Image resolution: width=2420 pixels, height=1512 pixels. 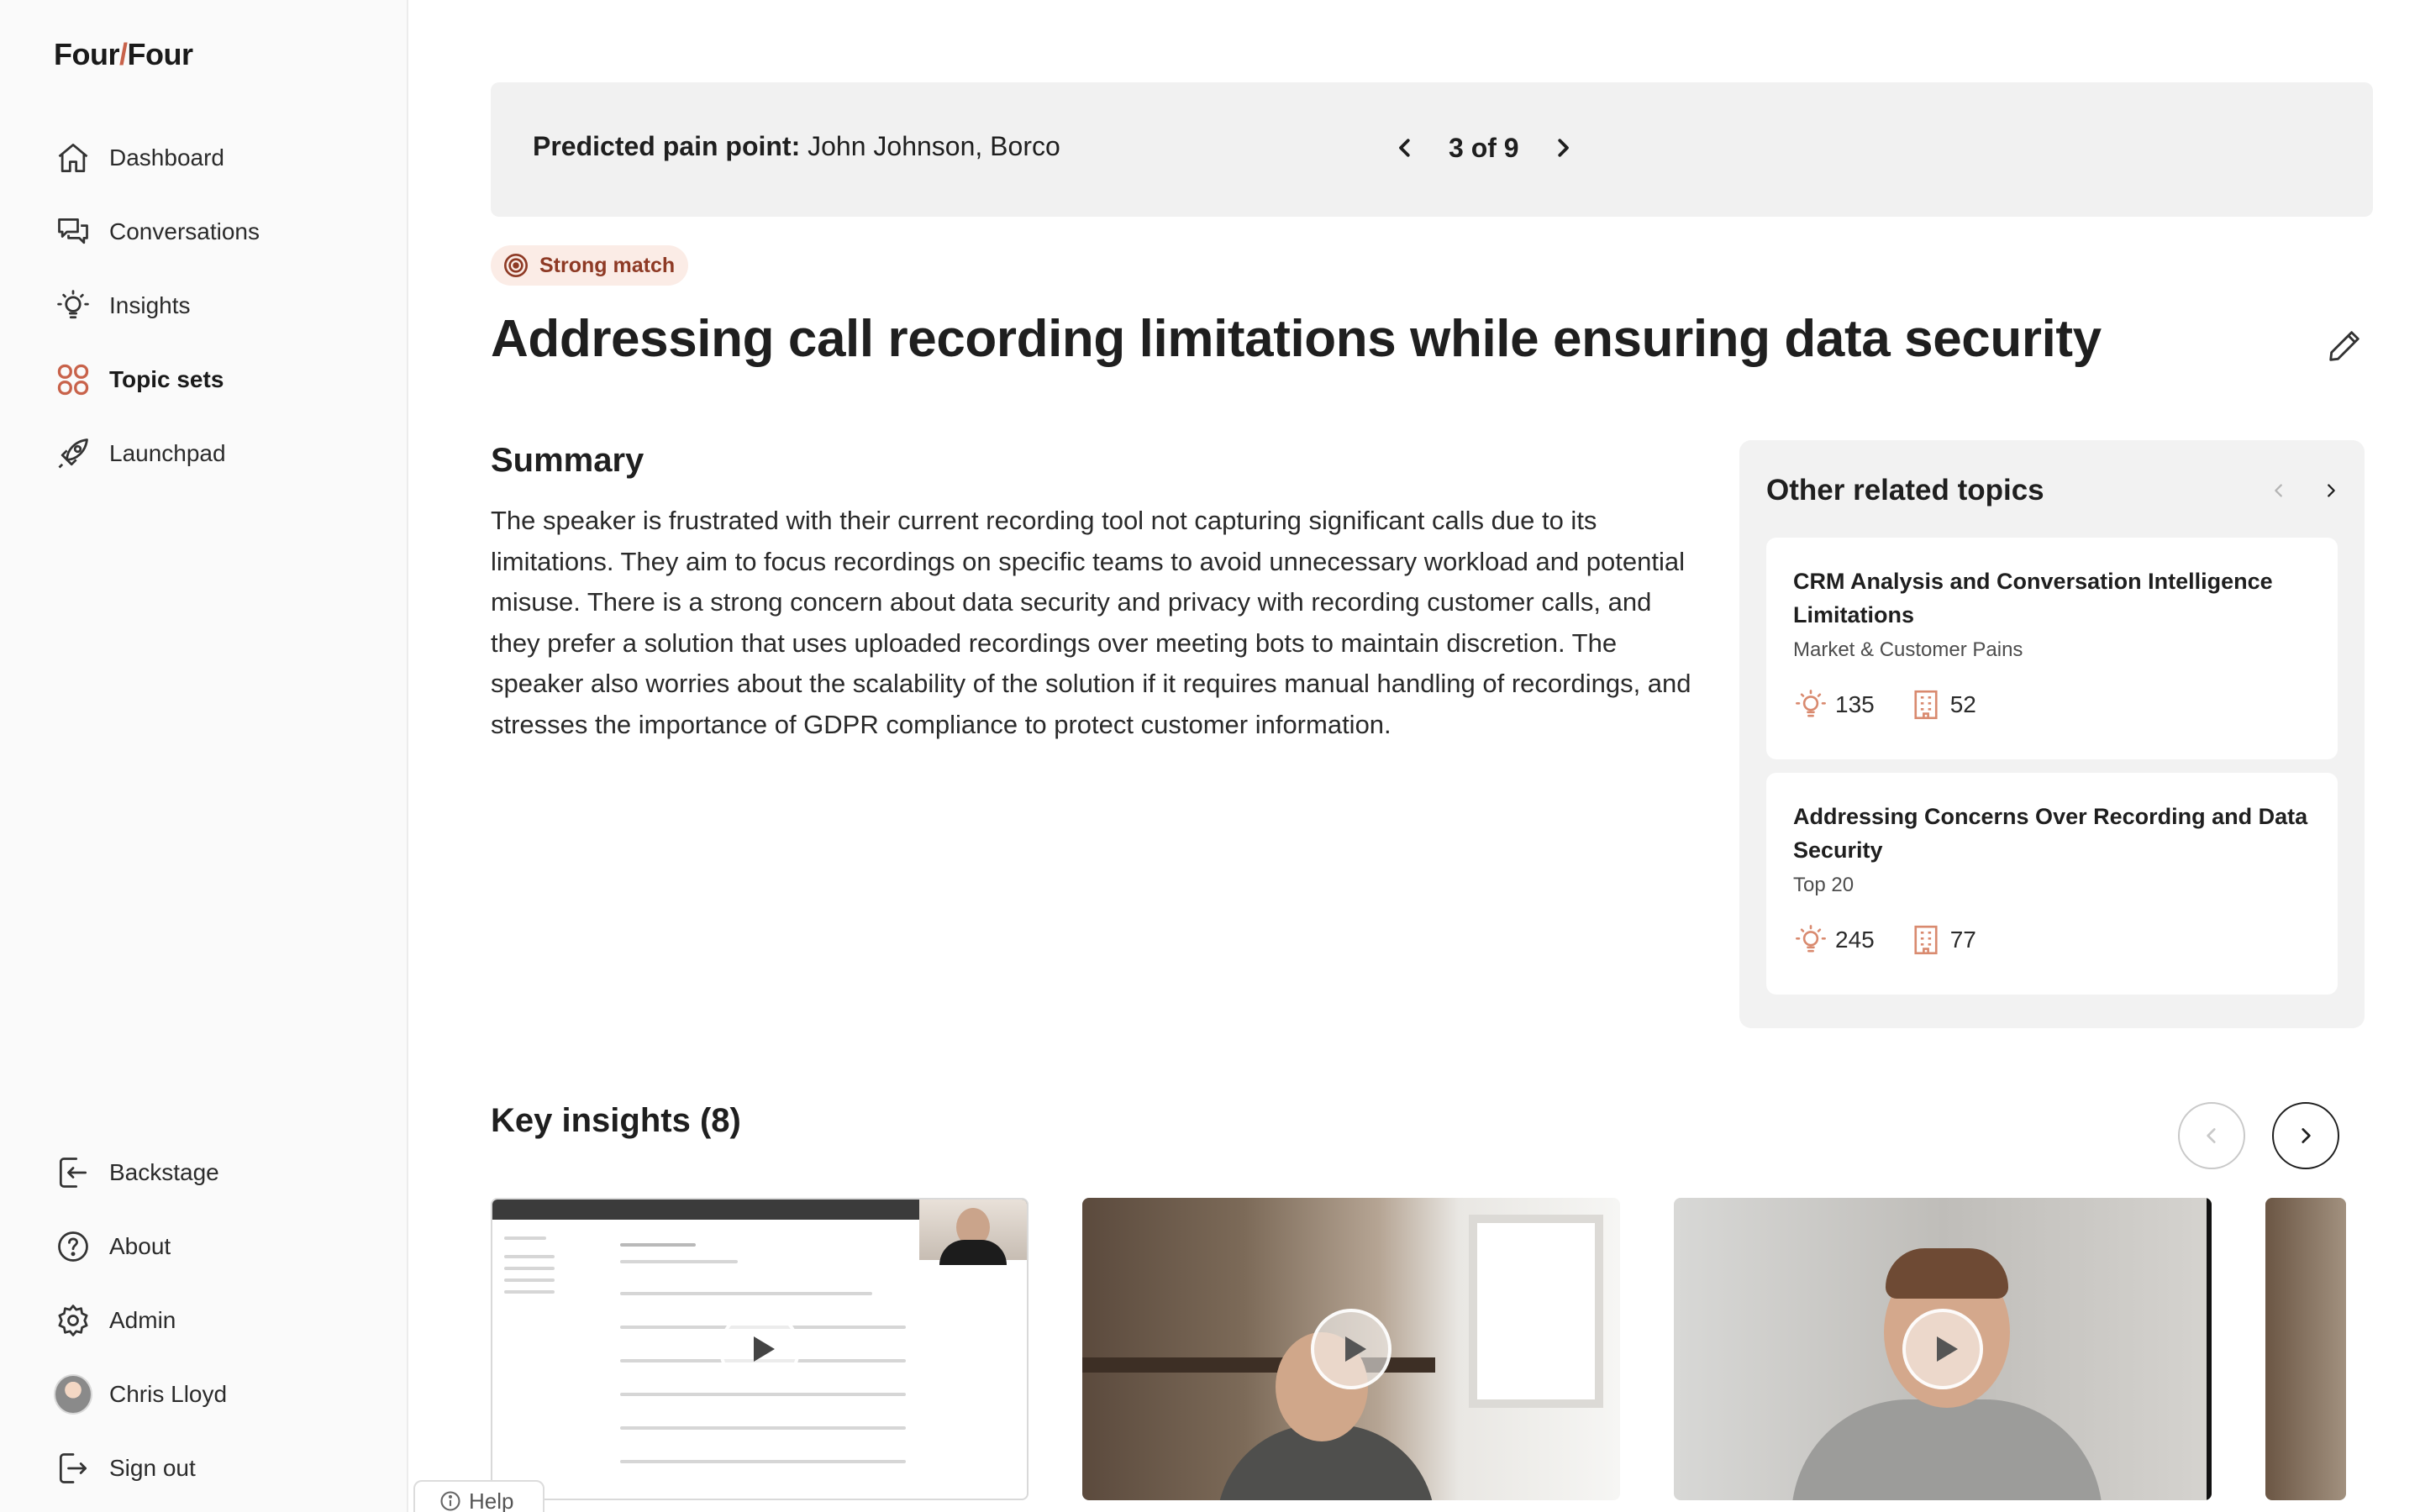 I want to click on sidebar-item-conversations: Conversations, so click(x=157, y=232).